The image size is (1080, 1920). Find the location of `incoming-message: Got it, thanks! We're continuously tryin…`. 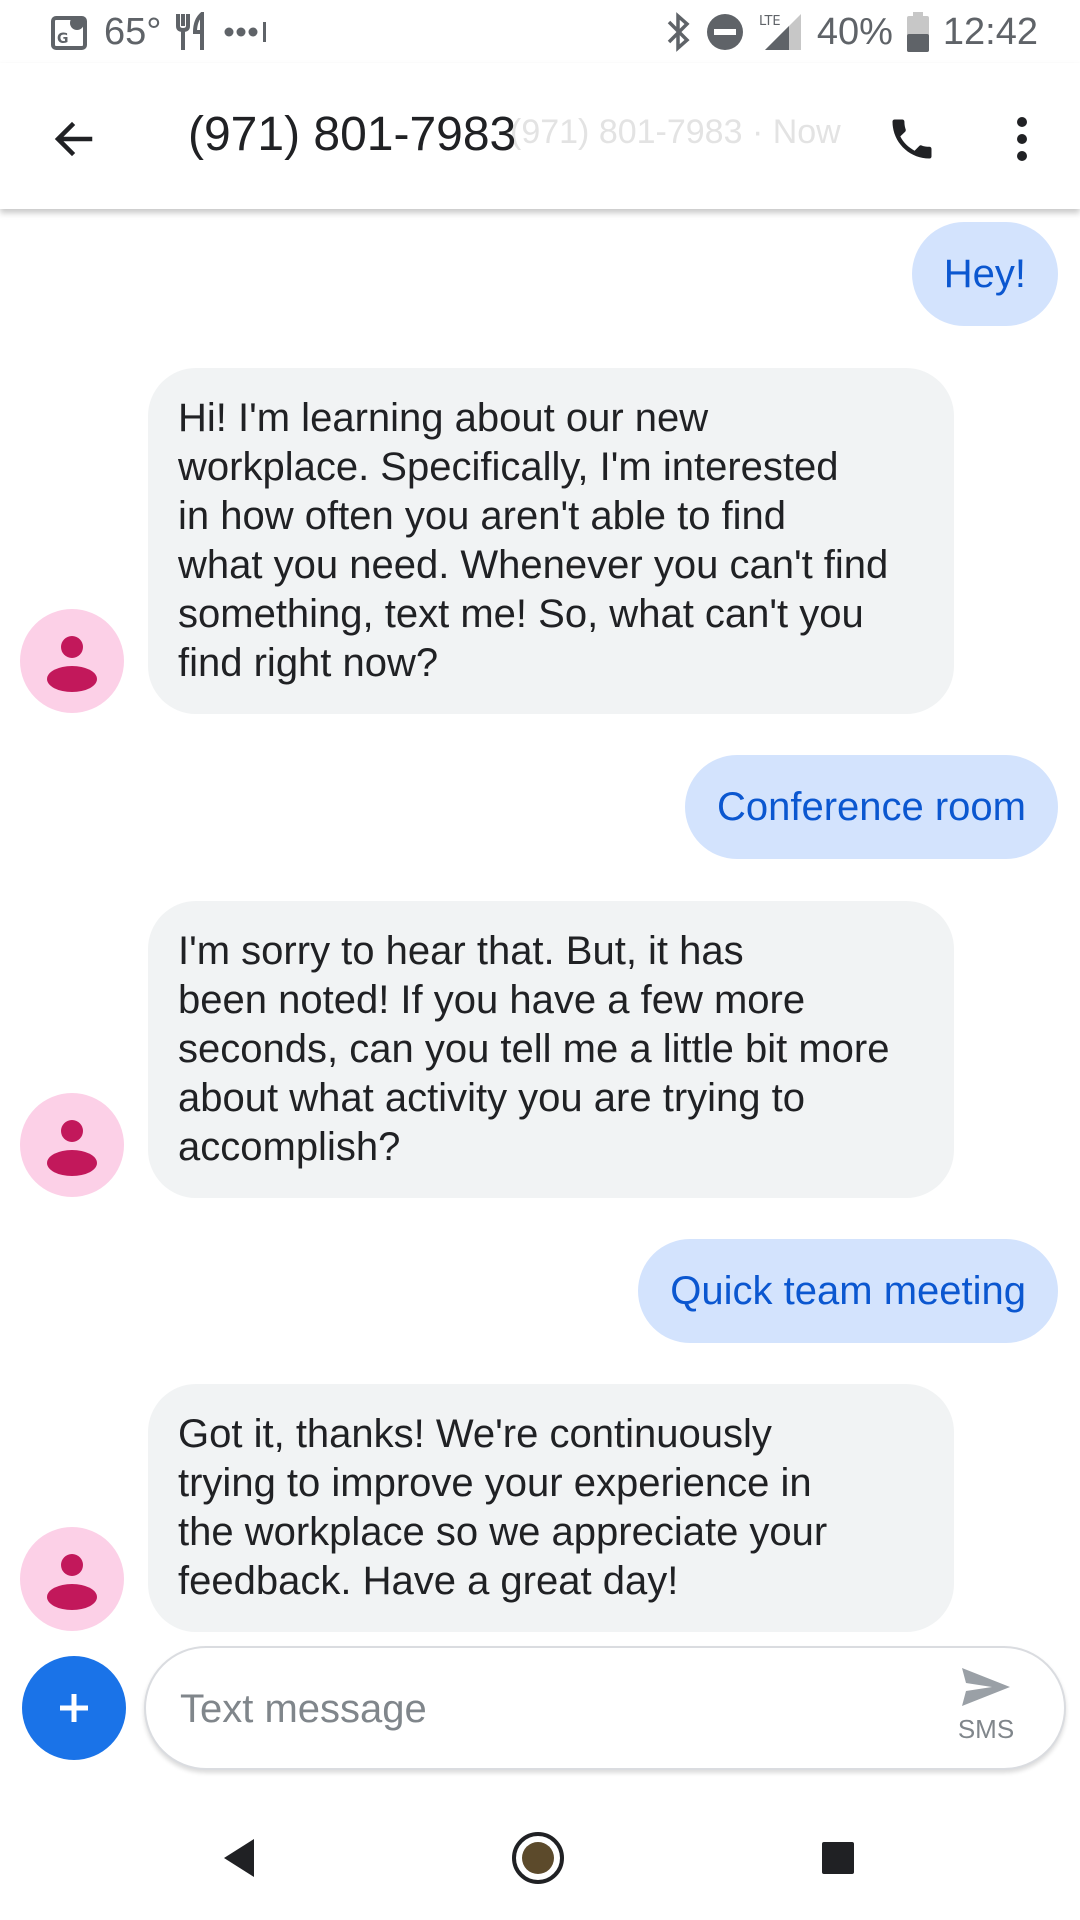

incoming-message: Got it, thanks! We're continuously tryin… is located at coordinates (551, 1508).